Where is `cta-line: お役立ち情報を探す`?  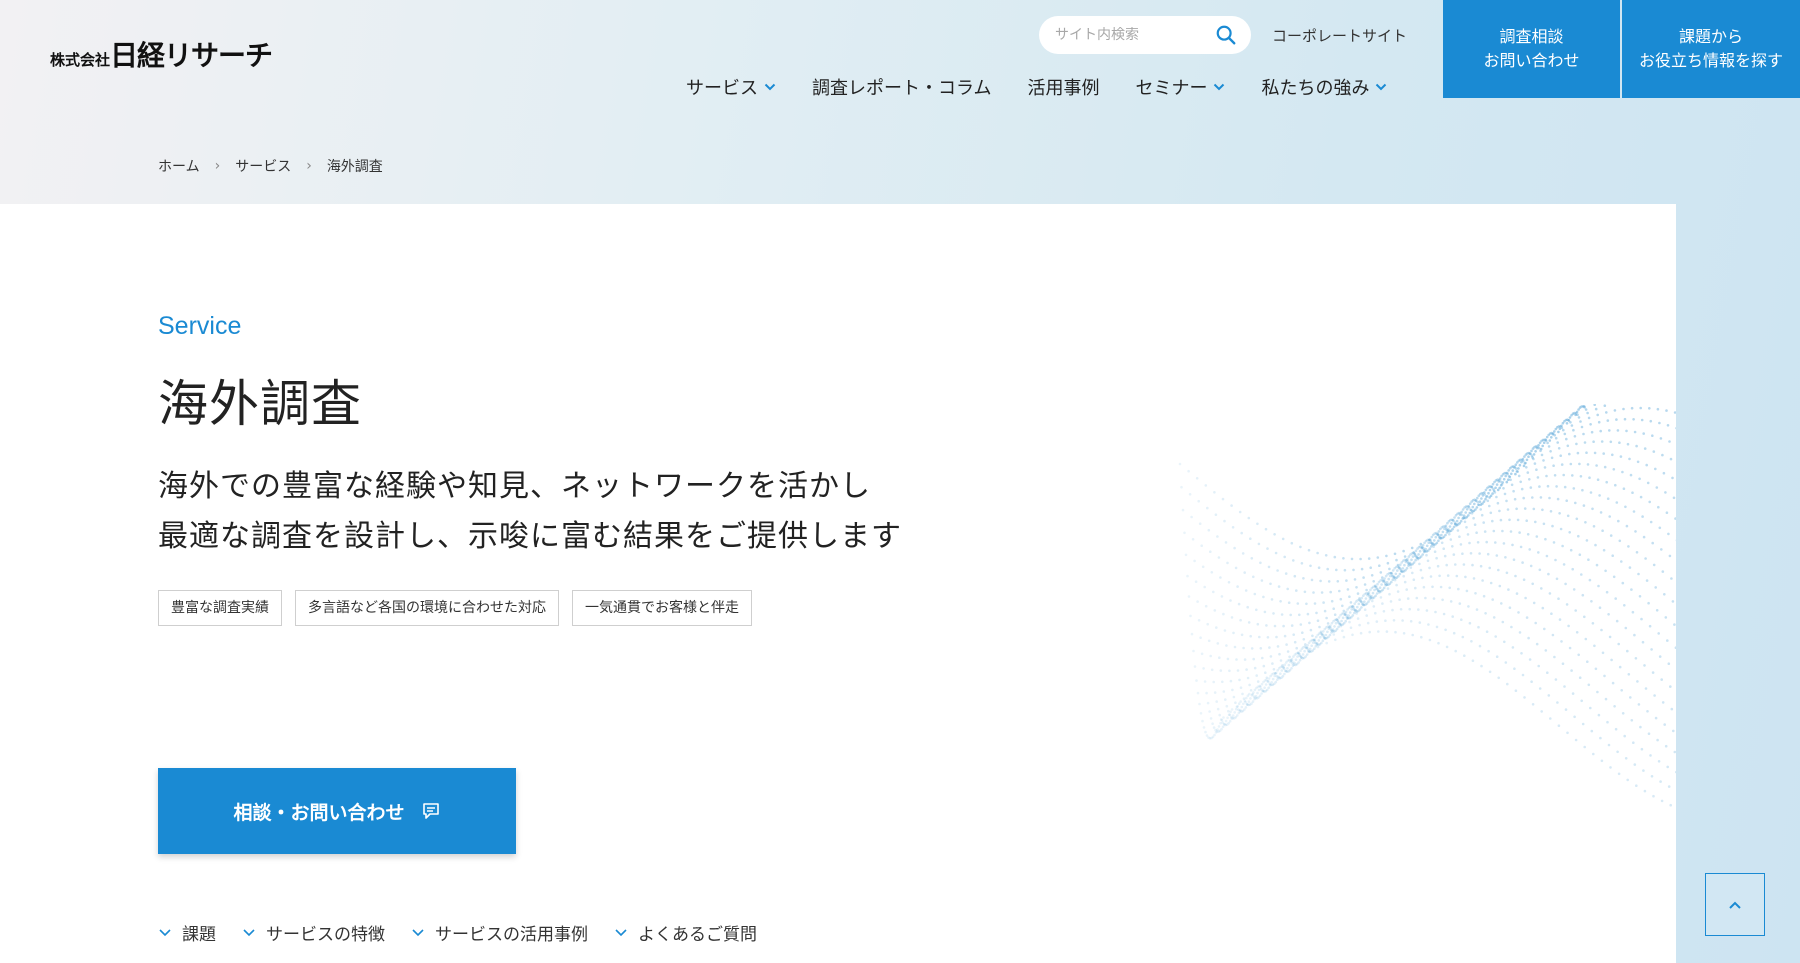 cta-line: お役立ち情報を探す is located at coordinates (1710, 60).